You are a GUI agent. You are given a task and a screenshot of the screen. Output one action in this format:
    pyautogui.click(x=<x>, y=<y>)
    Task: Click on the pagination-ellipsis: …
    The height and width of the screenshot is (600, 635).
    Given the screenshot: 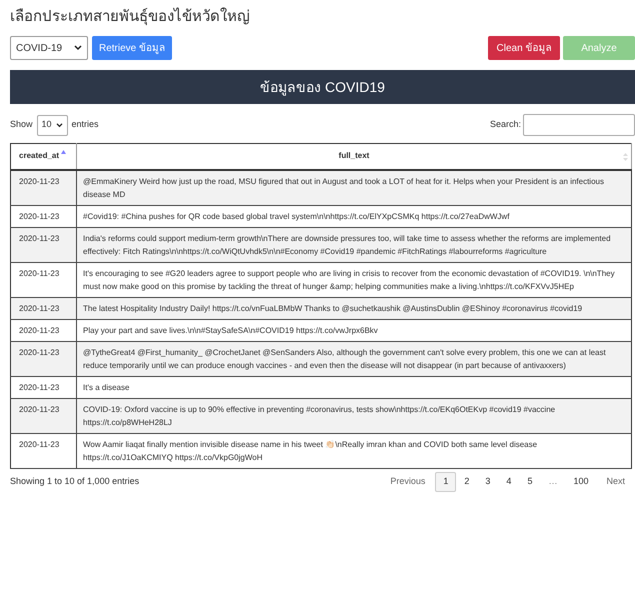 What is the action you would take?
    pyautogui.click(x=552, y=481)
    